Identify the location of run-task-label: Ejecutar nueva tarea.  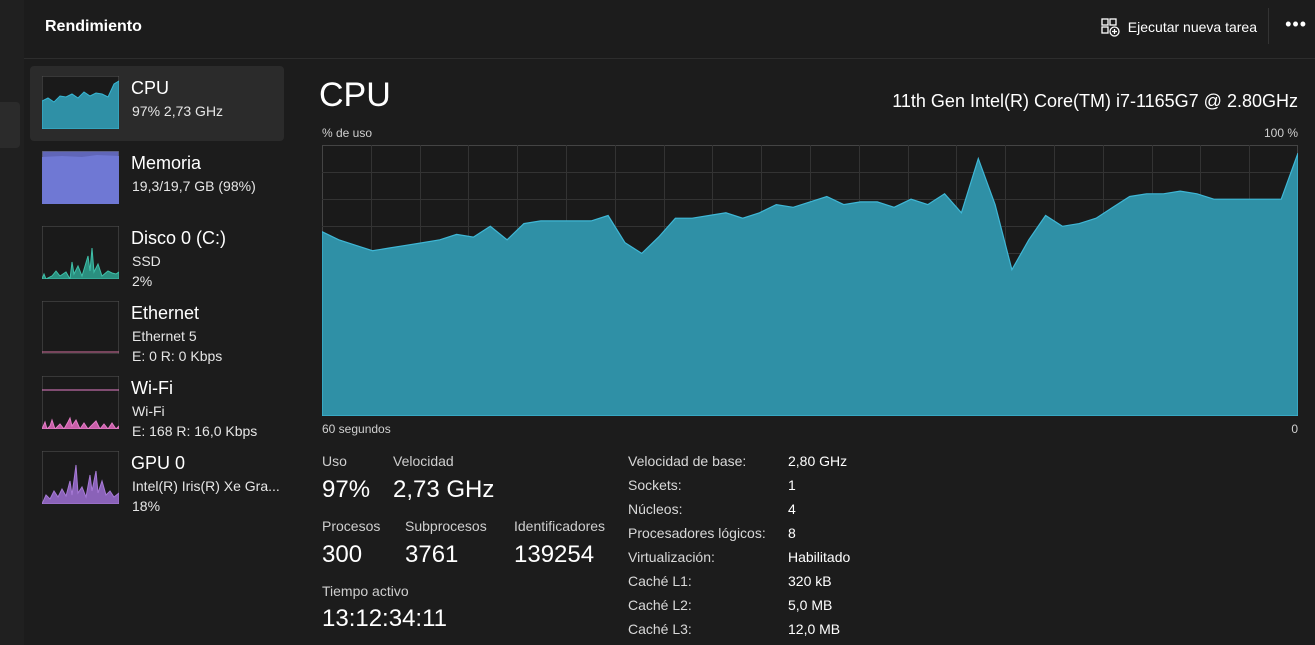
(1192, 27).